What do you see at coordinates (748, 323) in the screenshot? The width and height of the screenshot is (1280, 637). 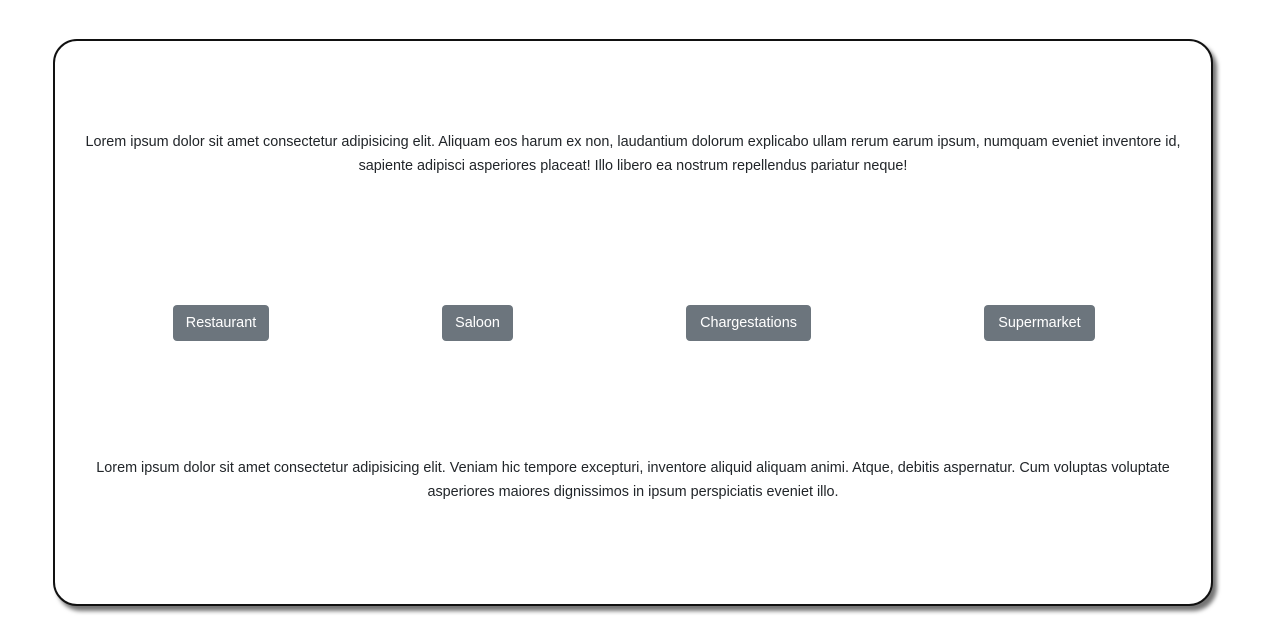 I see `chargestations-button: Chargestations` at bounding box center [748, 323].